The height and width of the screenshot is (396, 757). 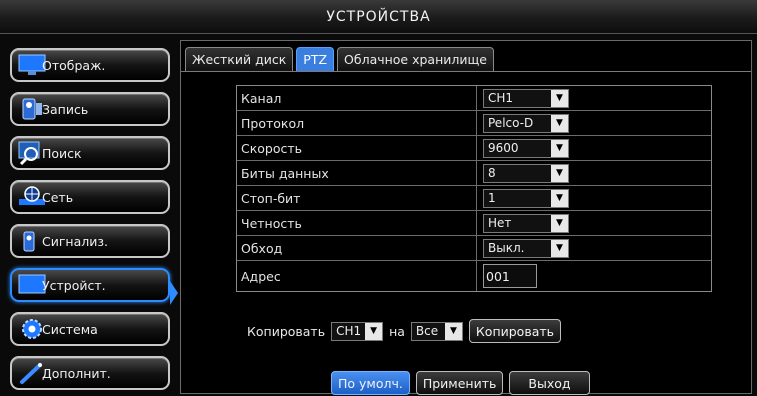 What do you see at coordinates (526, 223) in the screenshot?
I see `parity-select: Нет ▼` at bounding box center [526, 223].